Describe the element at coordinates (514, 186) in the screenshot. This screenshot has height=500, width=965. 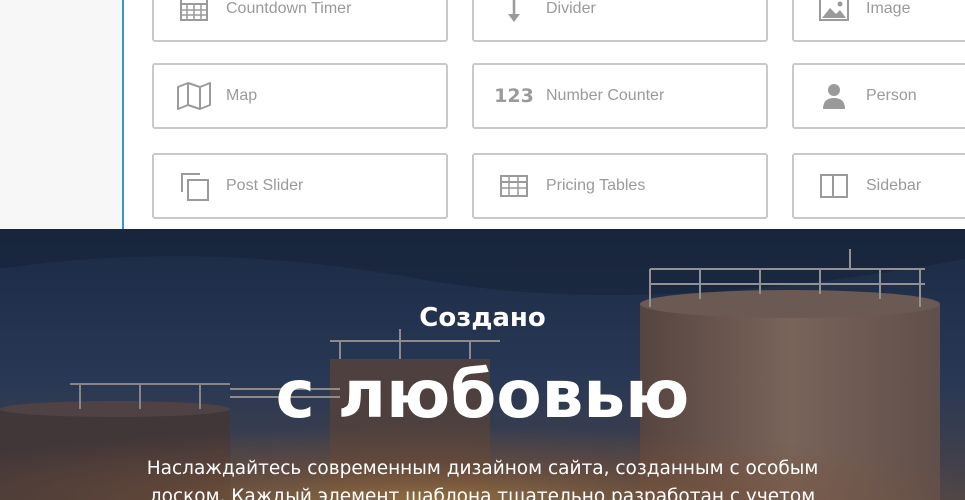
I see `table-icon` at that location.